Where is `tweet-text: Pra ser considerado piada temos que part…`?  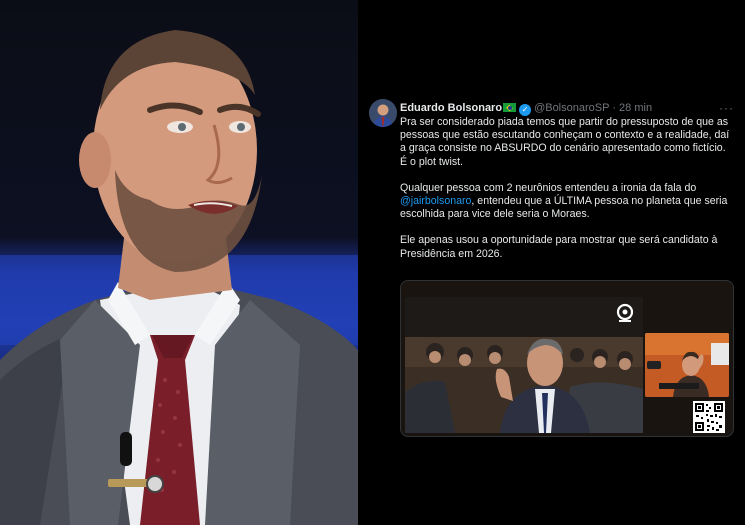 tweet-text: Pra ser considerado piada temos que part… is located at coordinates (565, 195).